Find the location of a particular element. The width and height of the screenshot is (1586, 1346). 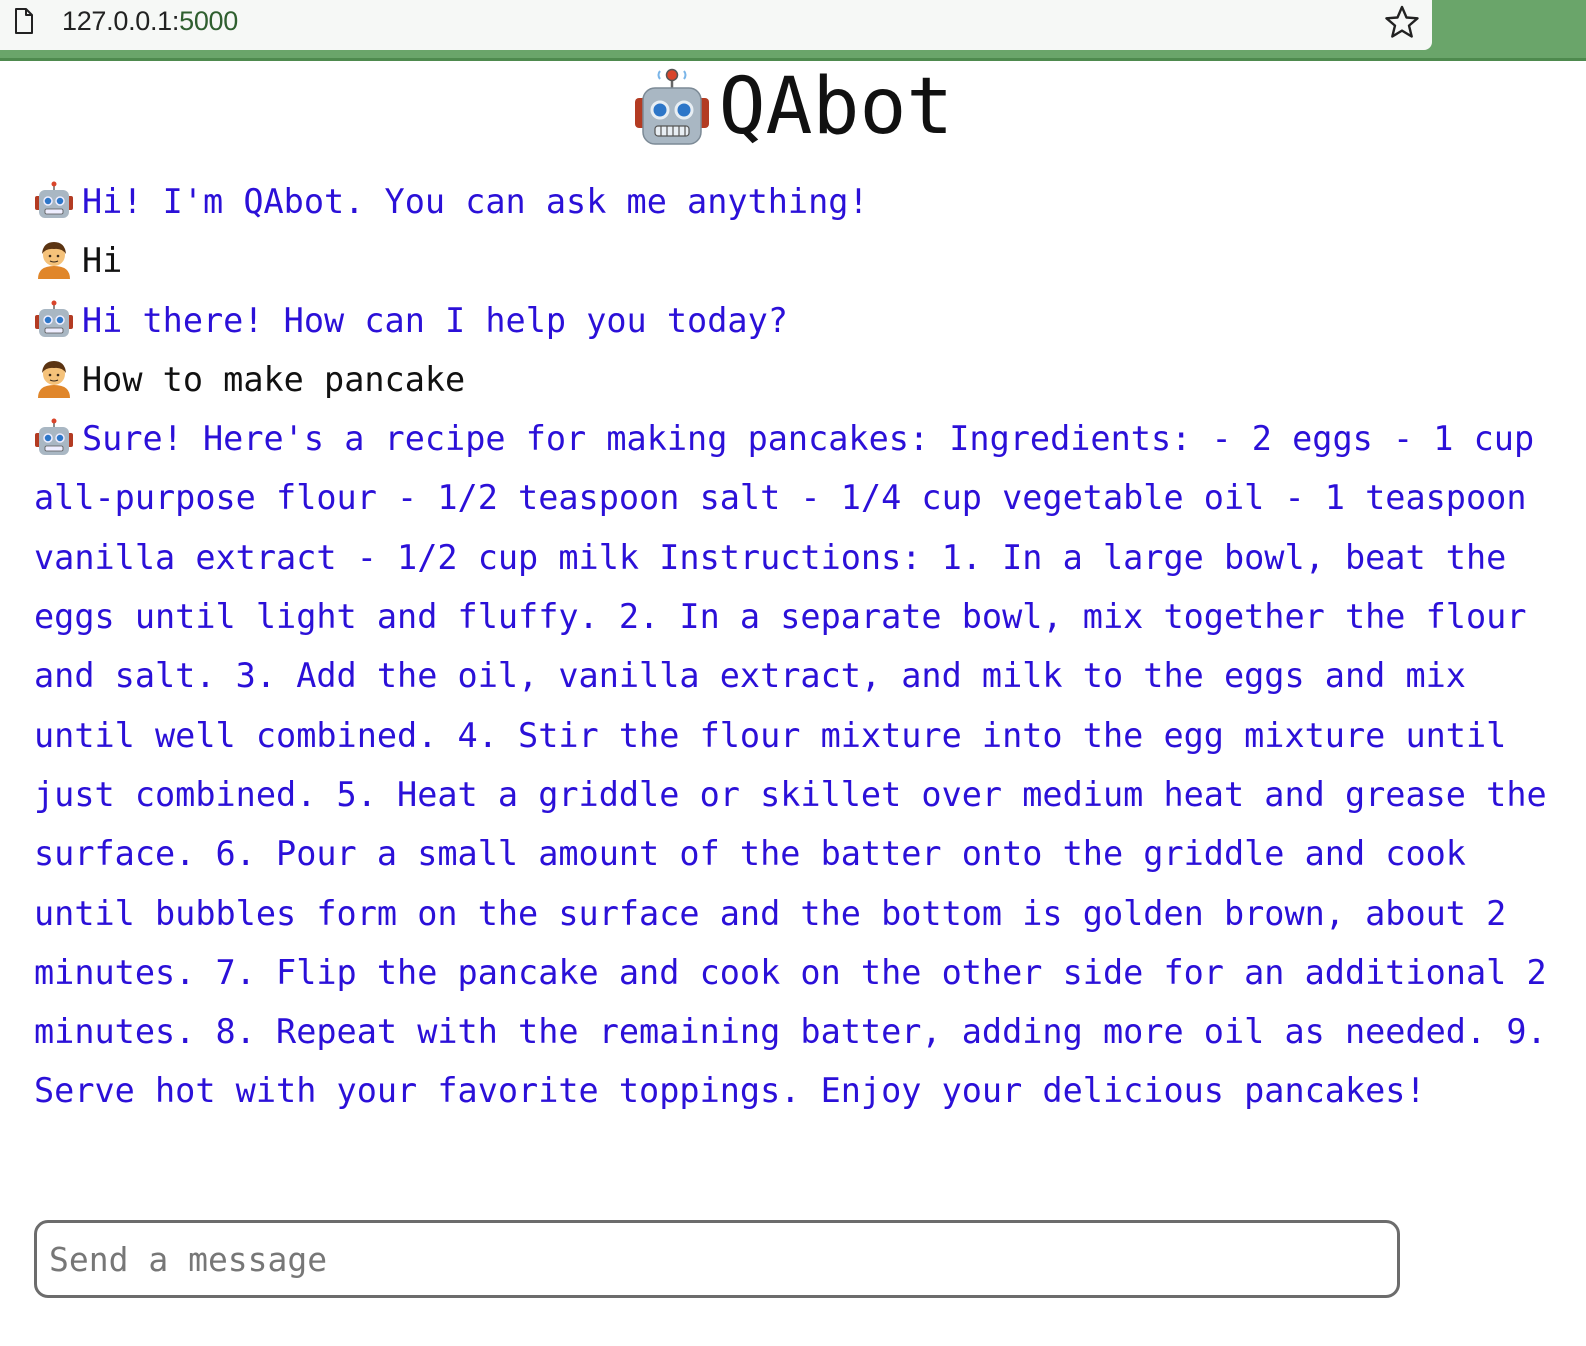

message-text: Hi there! How can I help you today? is located at coordinates (435, 320).